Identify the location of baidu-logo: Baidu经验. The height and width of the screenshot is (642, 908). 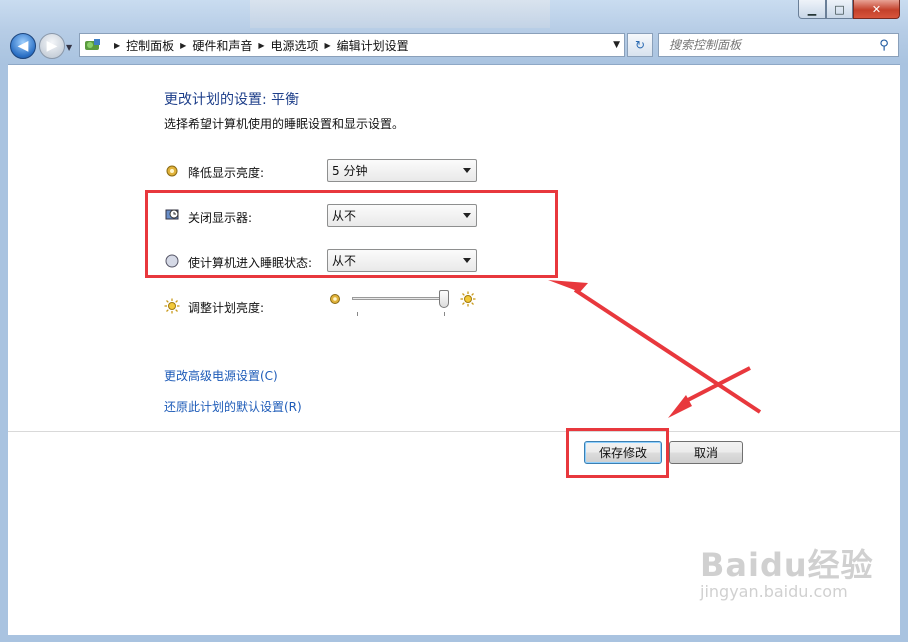
(787, 565).